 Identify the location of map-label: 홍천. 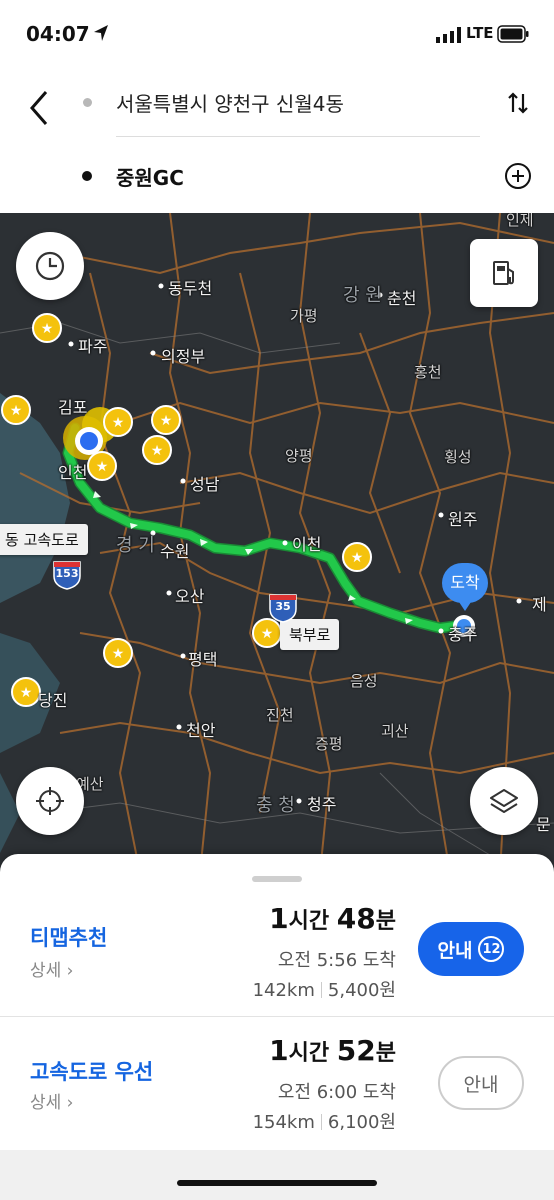
(428, 372).